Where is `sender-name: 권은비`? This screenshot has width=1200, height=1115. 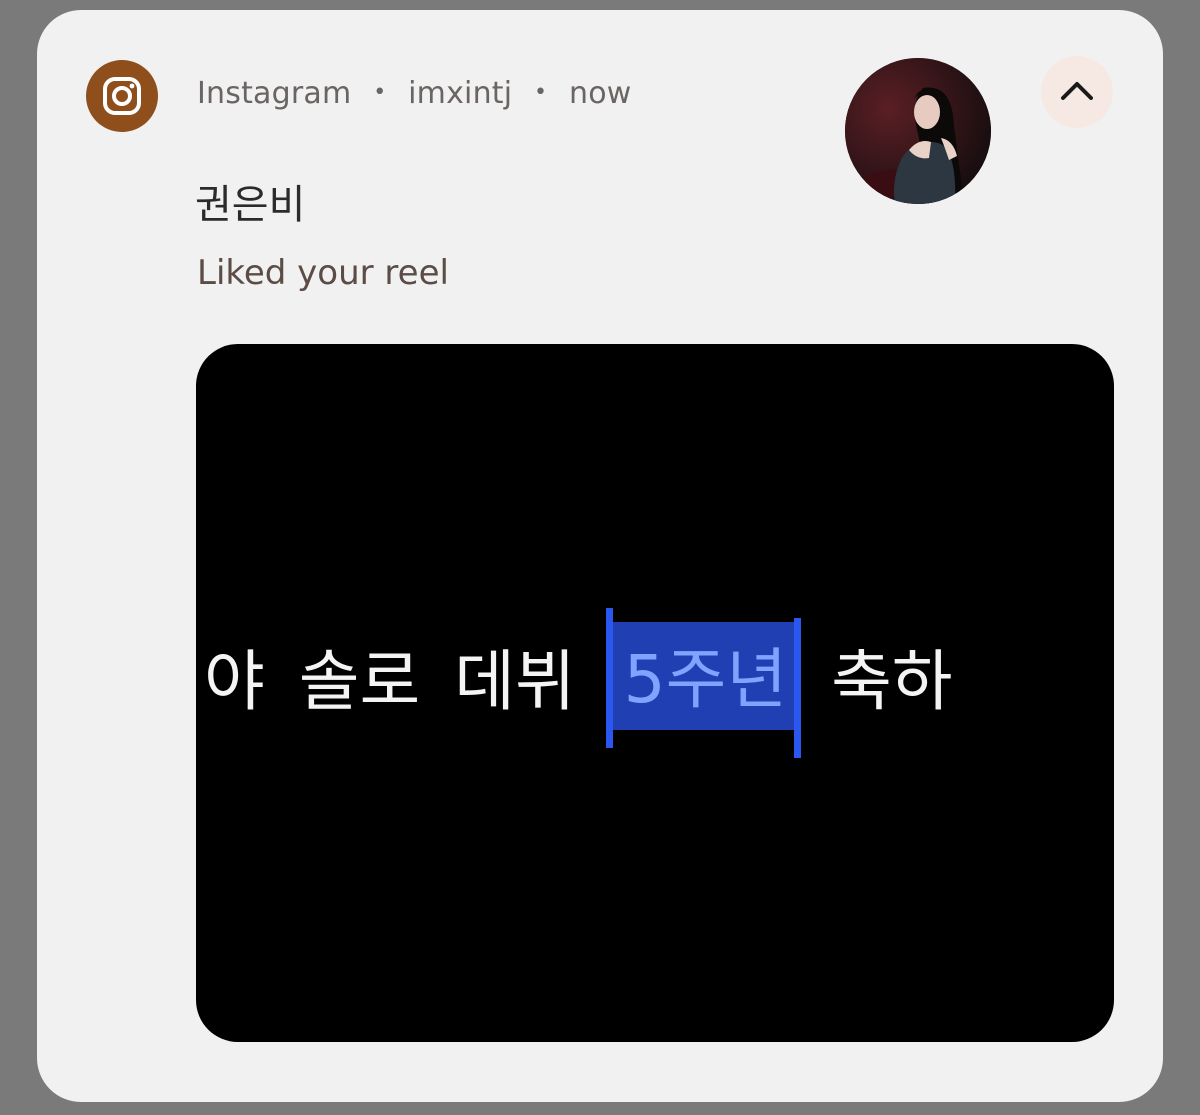
sender-name: 권은비 is located at coordinates (250, 205).